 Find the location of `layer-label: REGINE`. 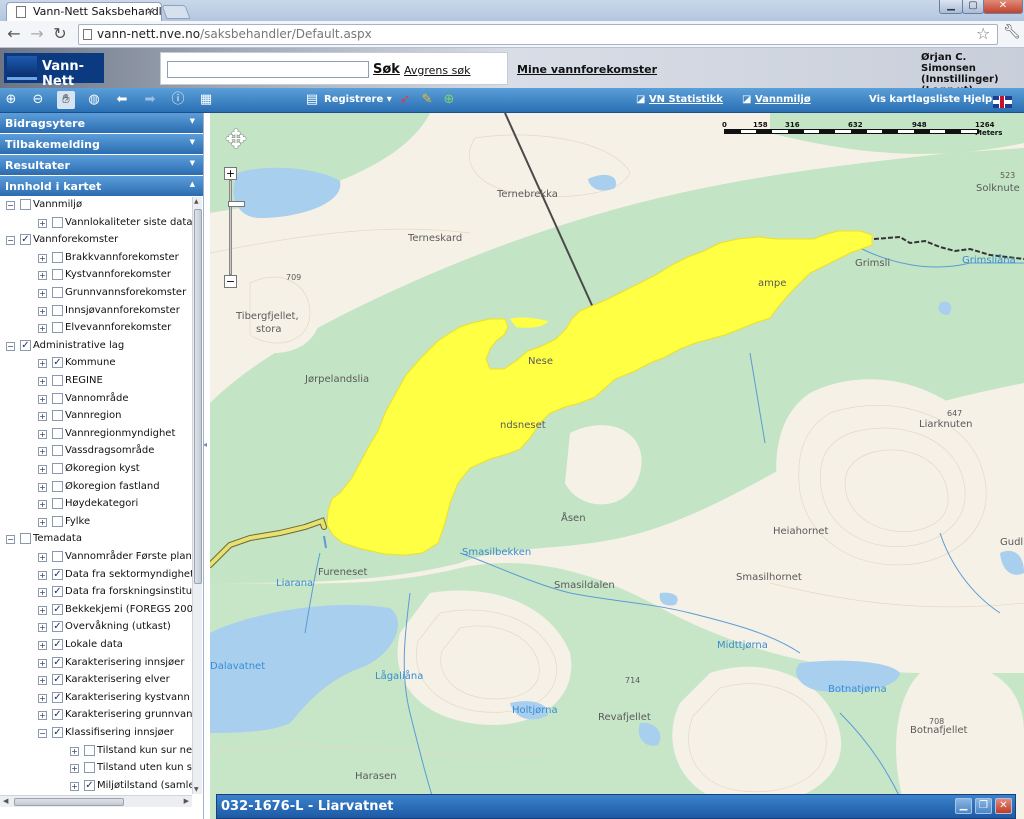

layer-label: REGINE is located at coordinates (84, 380).